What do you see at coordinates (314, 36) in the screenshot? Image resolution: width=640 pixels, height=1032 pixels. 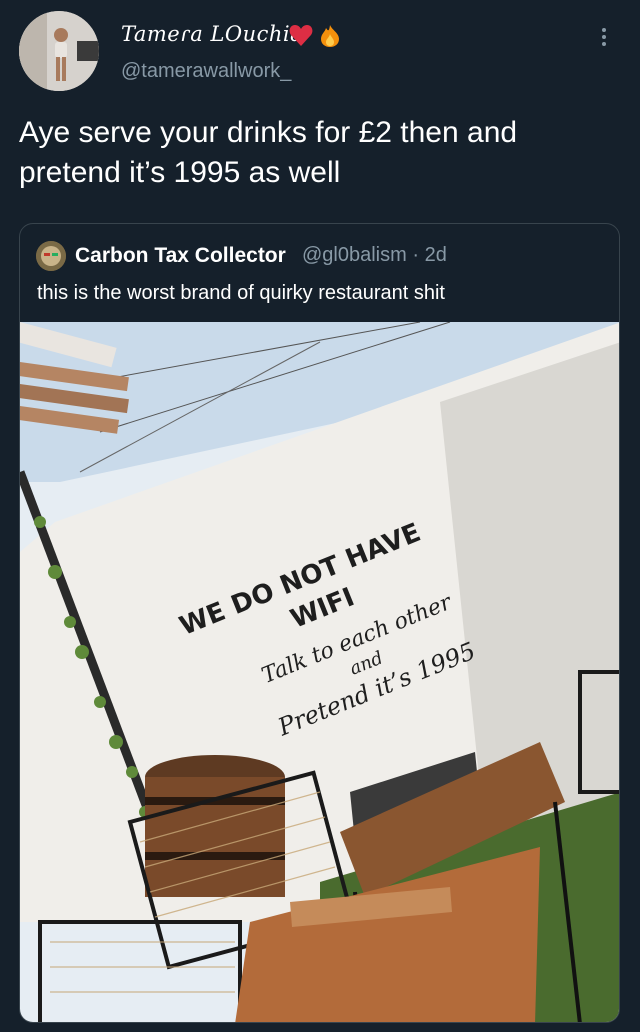 I see `emoji-group` at bounding box center [314, 36].